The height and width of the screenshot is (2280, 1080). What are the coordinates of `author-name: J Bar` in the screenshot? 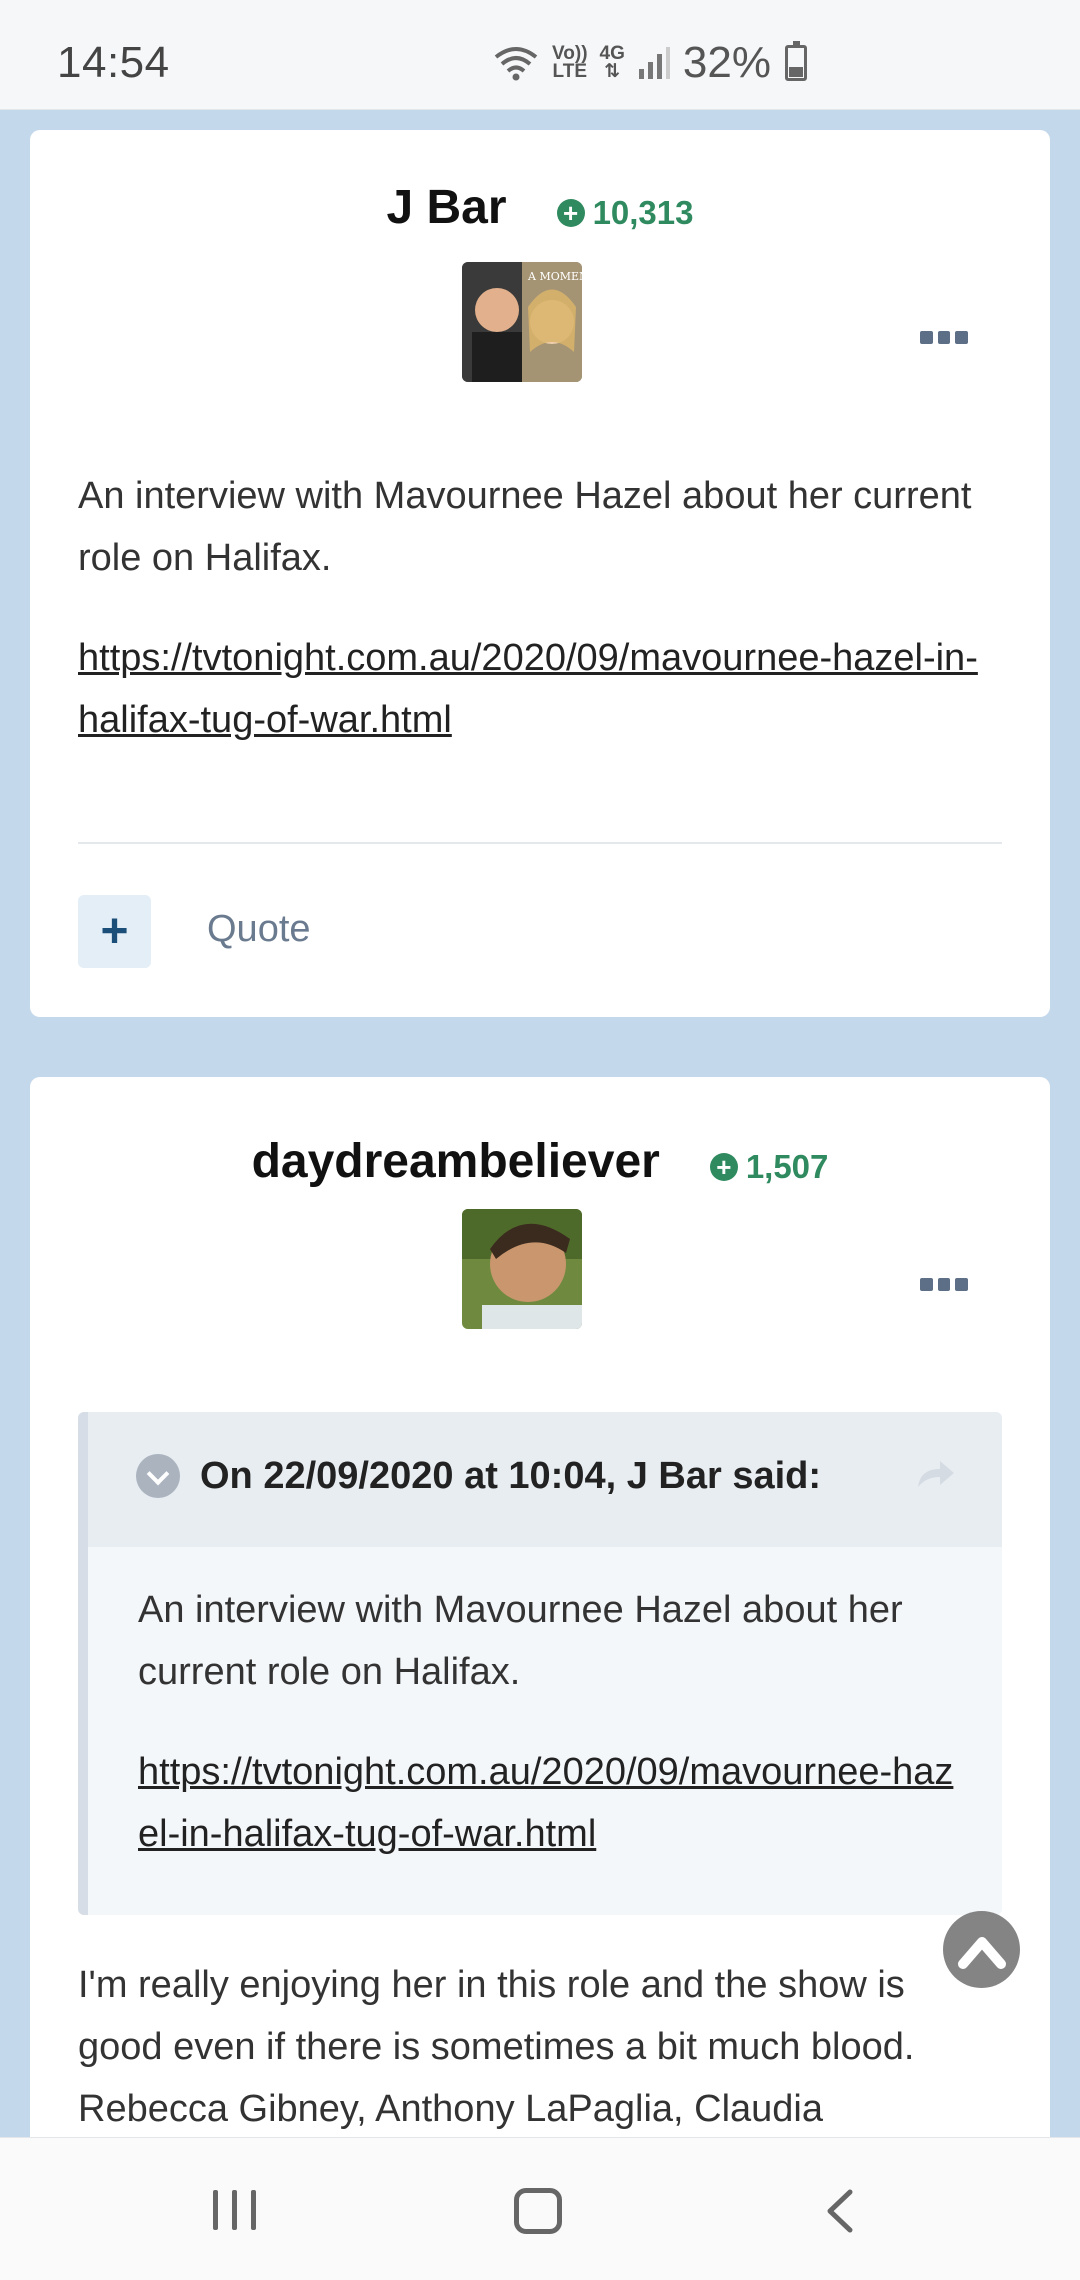 It's located at (446, 207).